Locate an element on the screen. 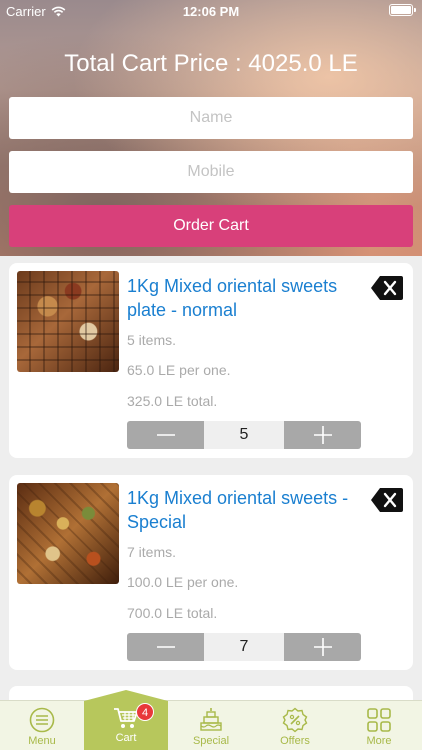 Image resolution: width=422 pixels, height=750 pixels. quantity-stepper: 5 is located at coordinates (244, 435).